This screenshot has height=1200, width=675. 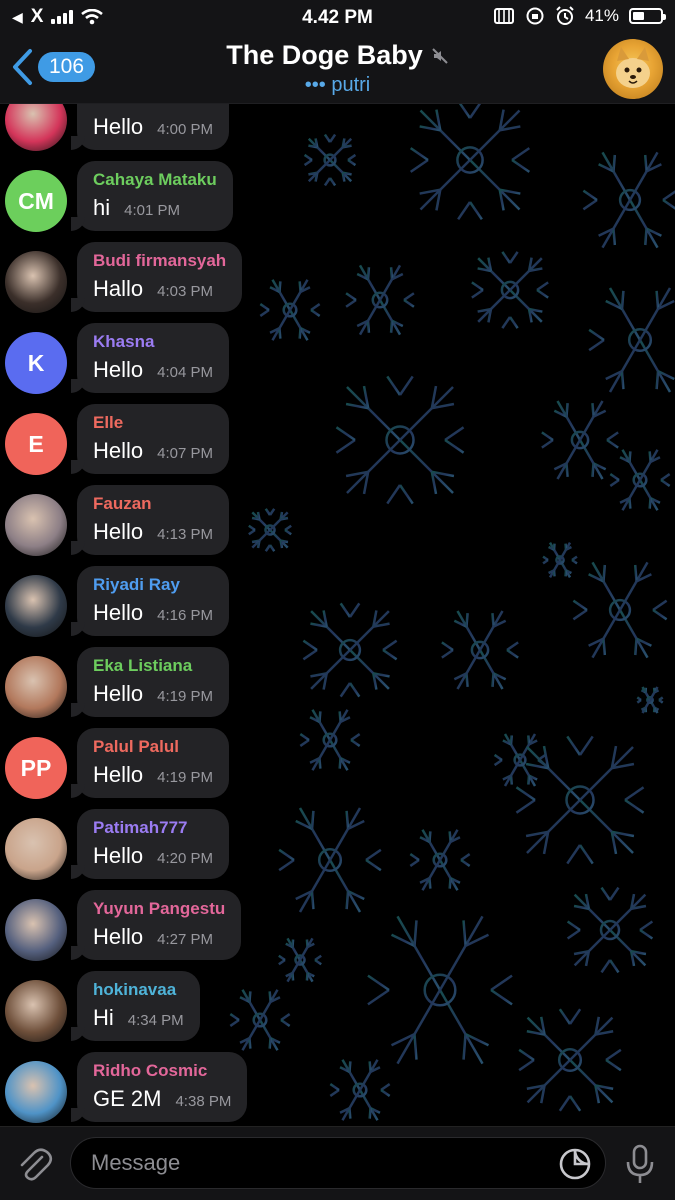 What do you see at coordinates (153, 775) in the screenshot?
I see `message-content: Hello 4:19 PM` at bounding box center [153, 775].